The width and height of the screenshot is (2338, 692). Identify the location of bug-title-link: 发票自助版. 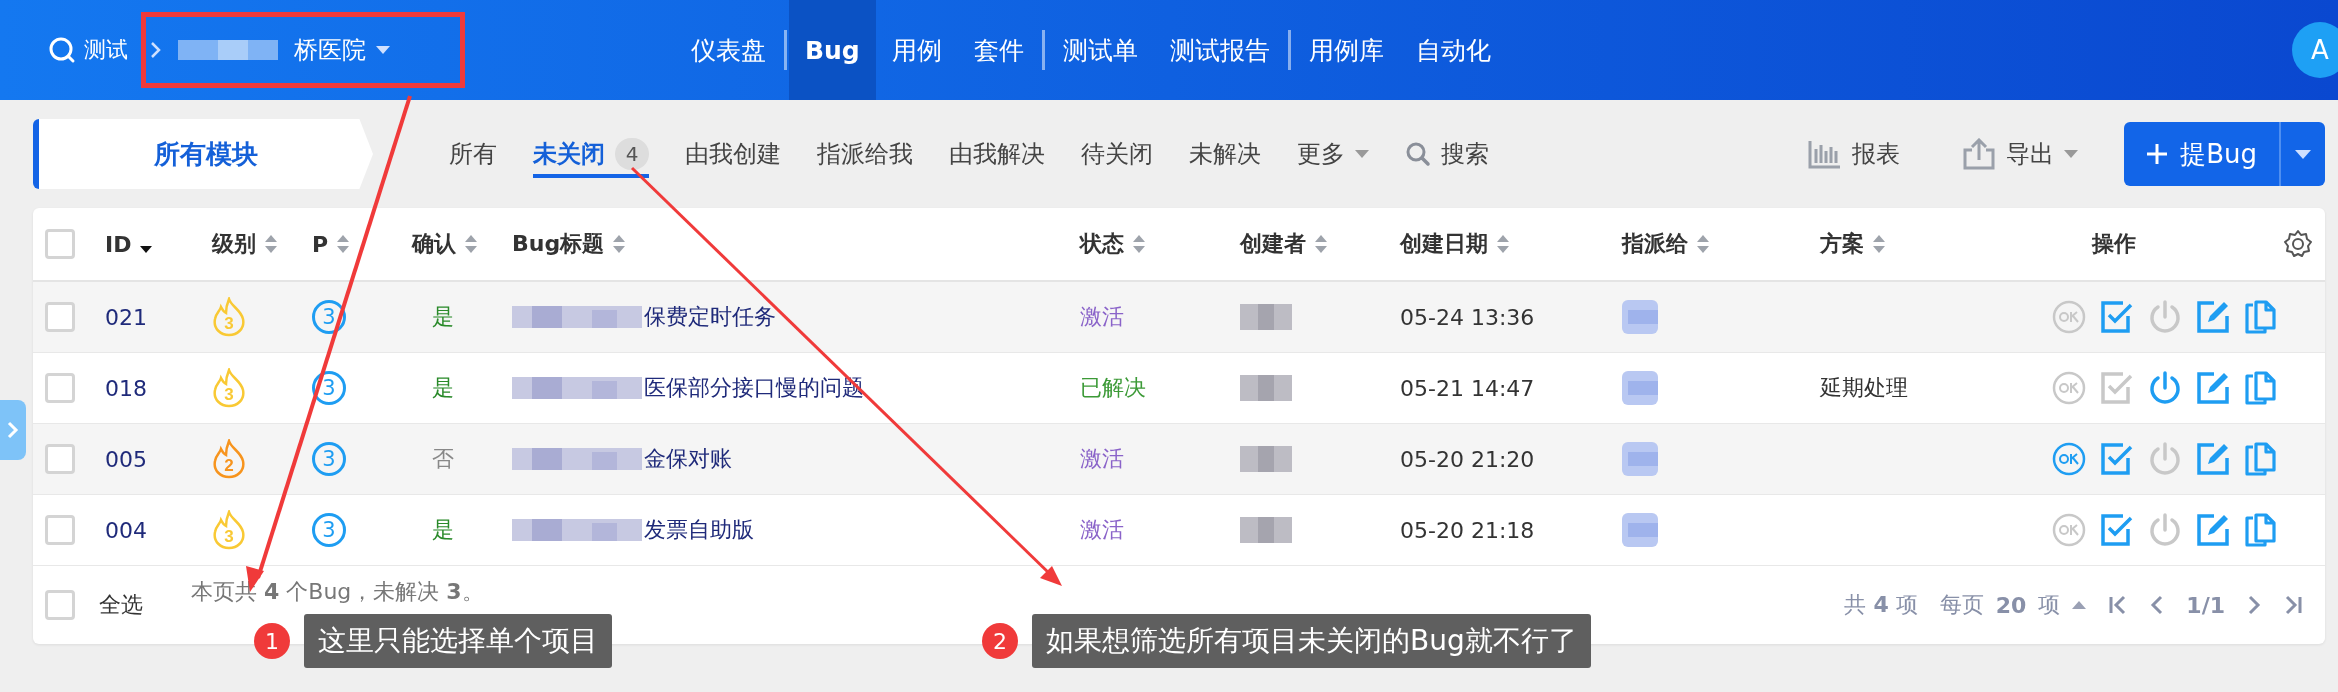
(699, 530).